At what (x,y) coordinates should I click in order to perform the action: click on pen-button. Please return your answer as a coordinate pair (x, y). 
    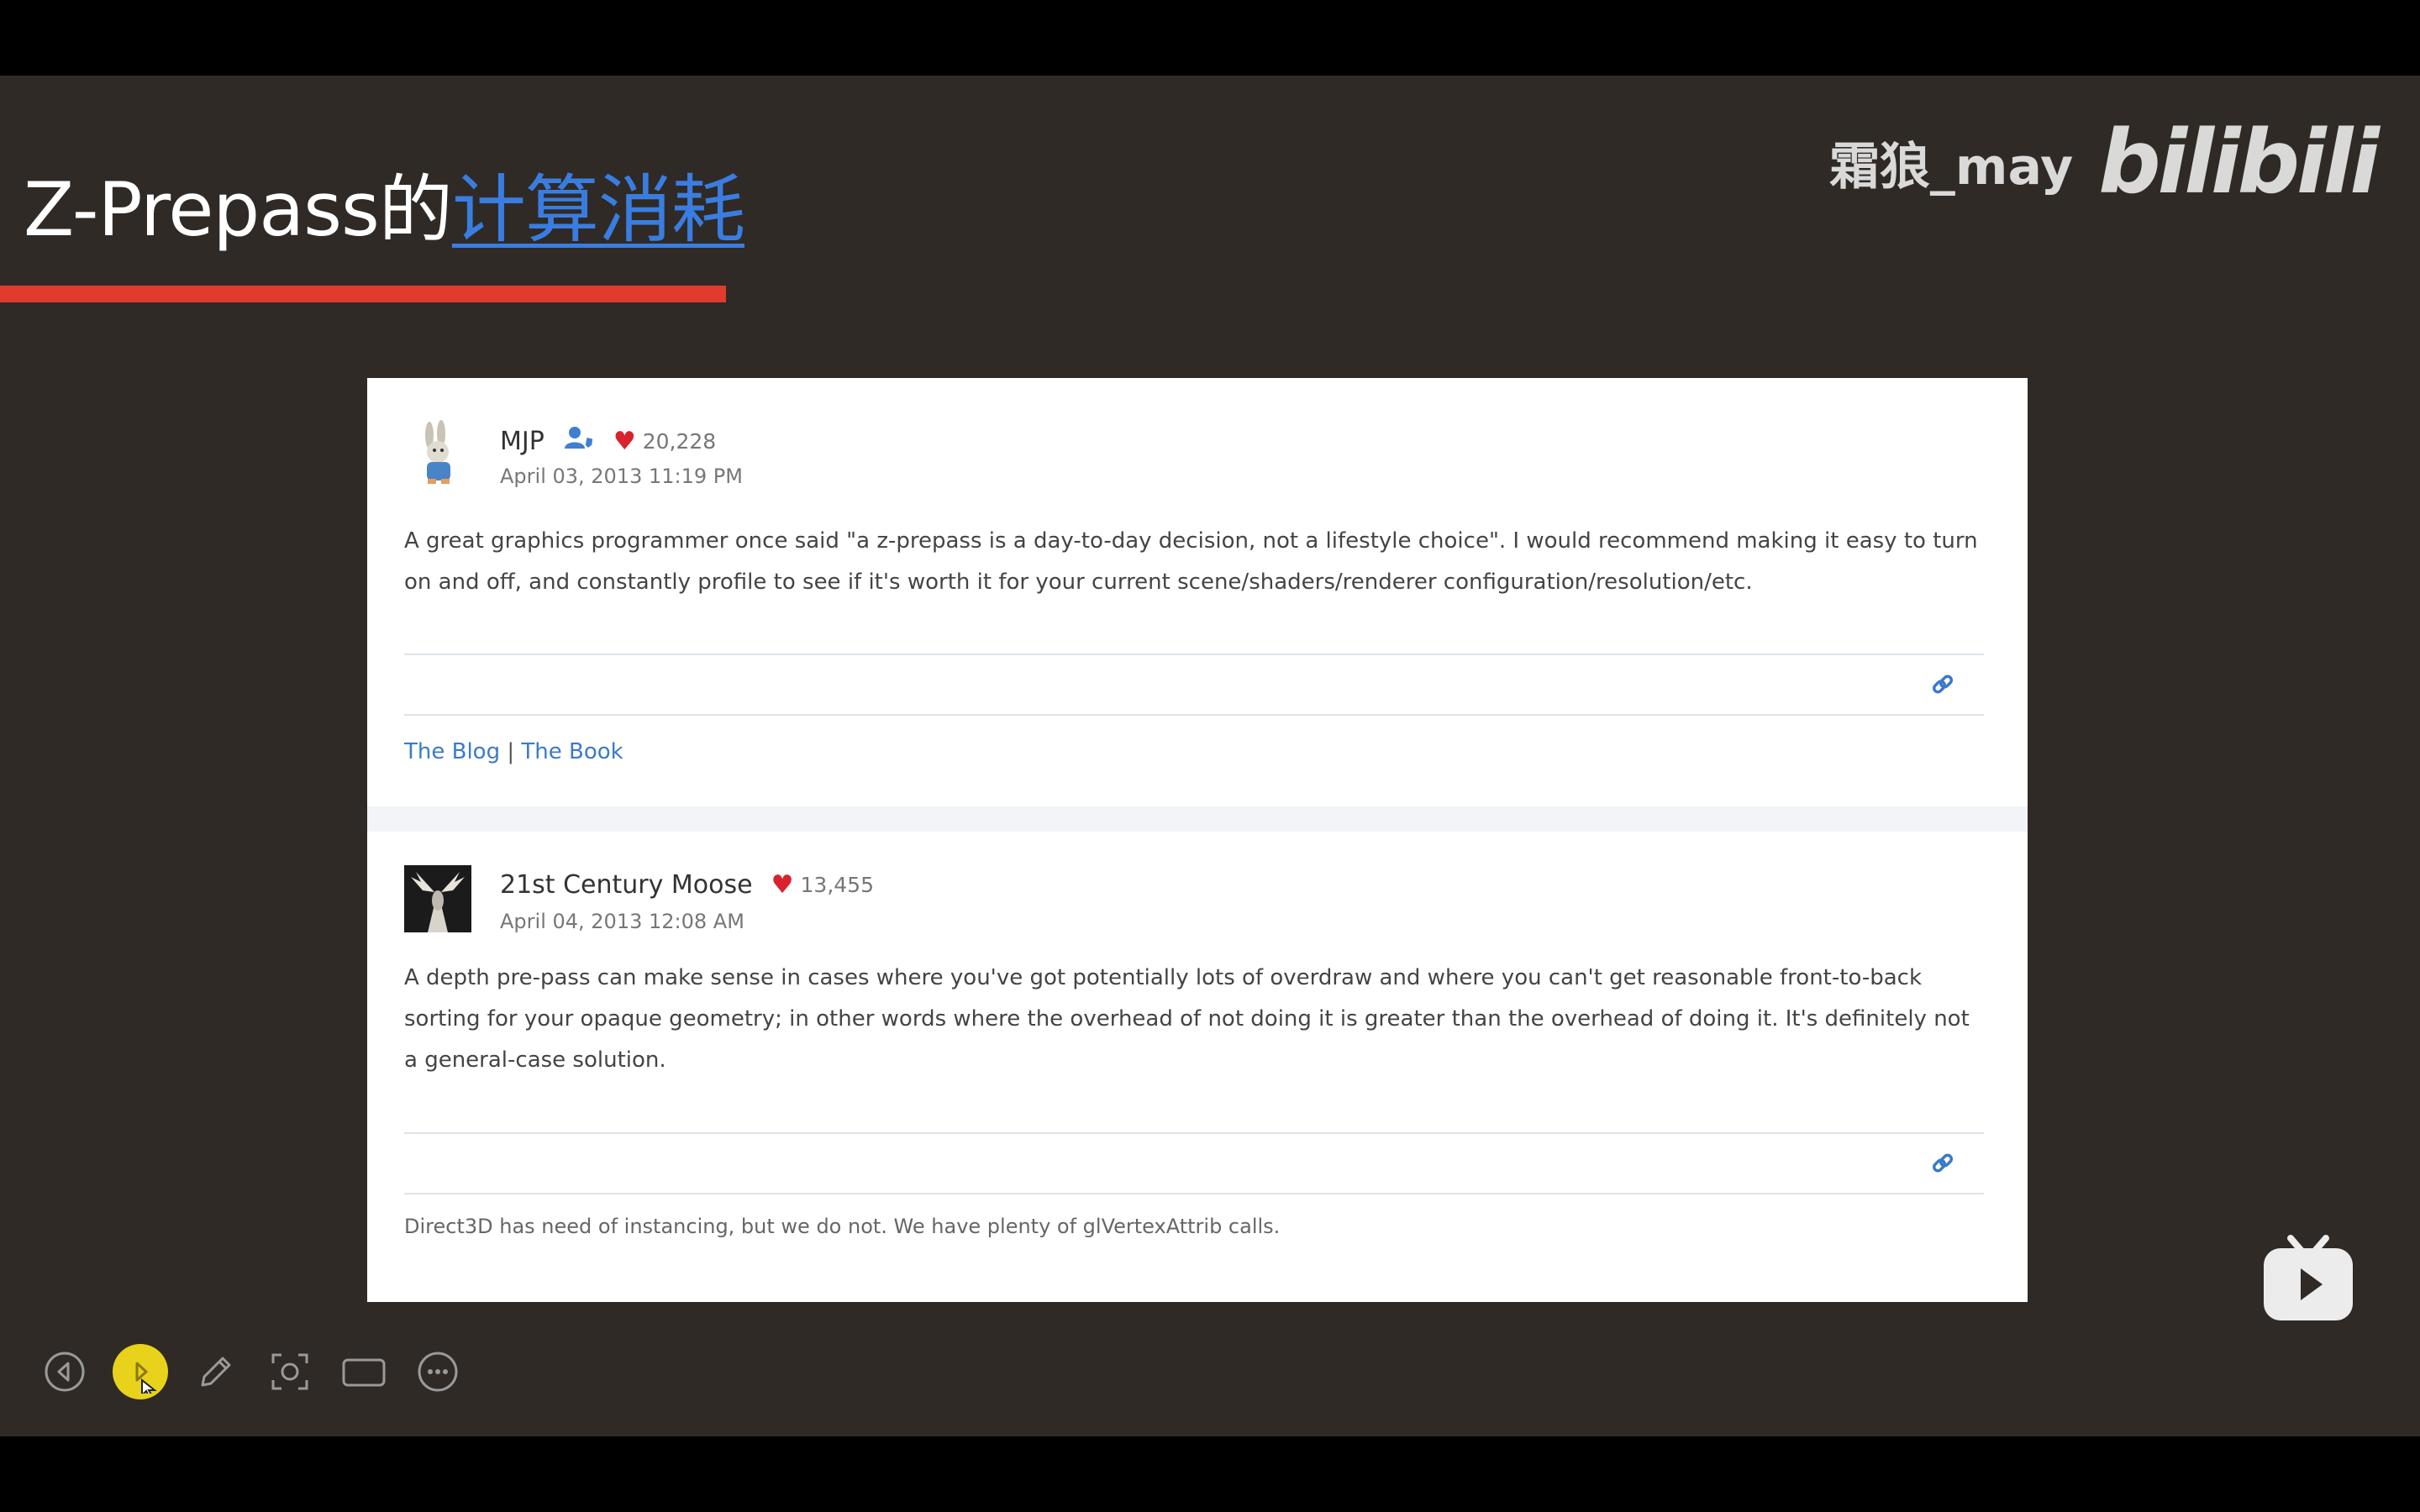
    Looking at the image, I should click on (216, 1372).